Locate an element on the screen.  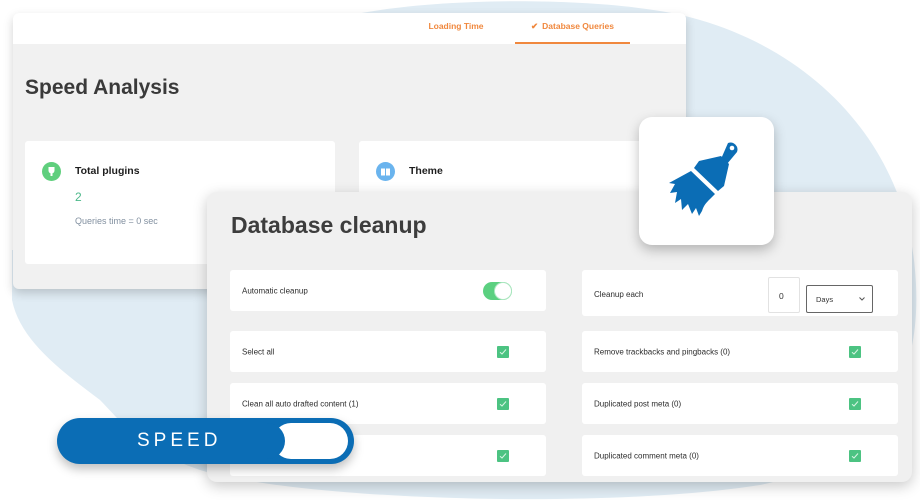
total-plugins-label: Total plugins is located at coordinates (107, 171).